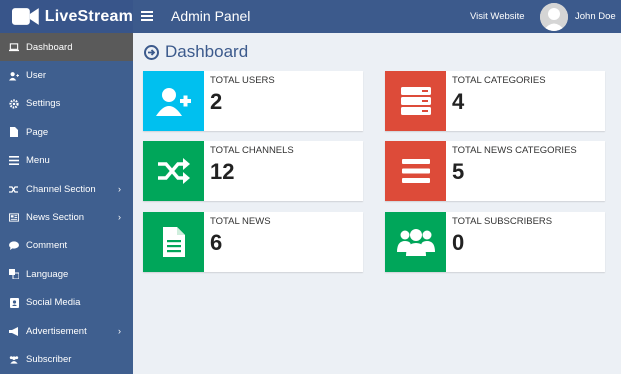 Image resolution: width=621 pixels, height=374 pixels. What do you see at coordinates (47, 246) in the screenshot?
I see `sidebar-item-label: Comment` at bounding box center [47, 246].